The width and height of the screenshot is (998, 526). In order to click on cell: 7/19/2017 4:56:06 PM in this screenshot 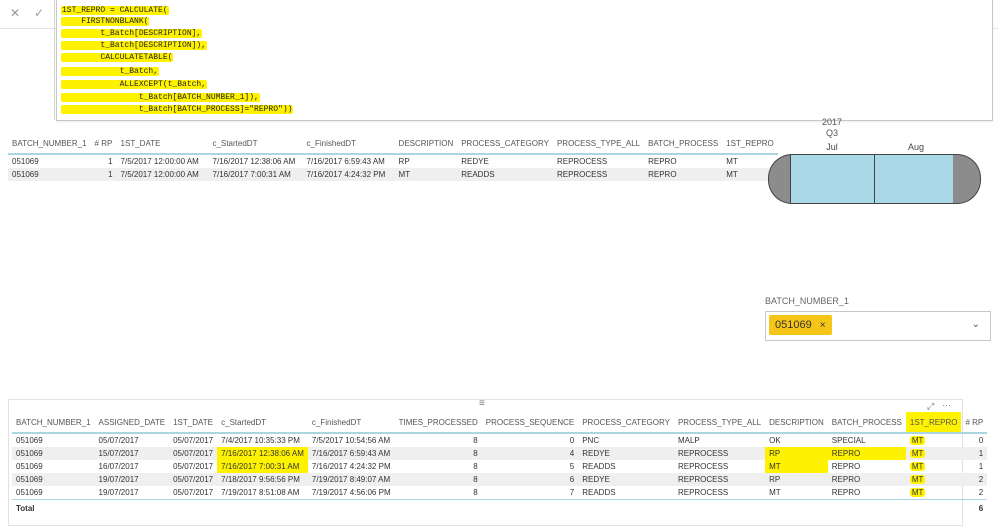, I will do `click(351, 492)`.